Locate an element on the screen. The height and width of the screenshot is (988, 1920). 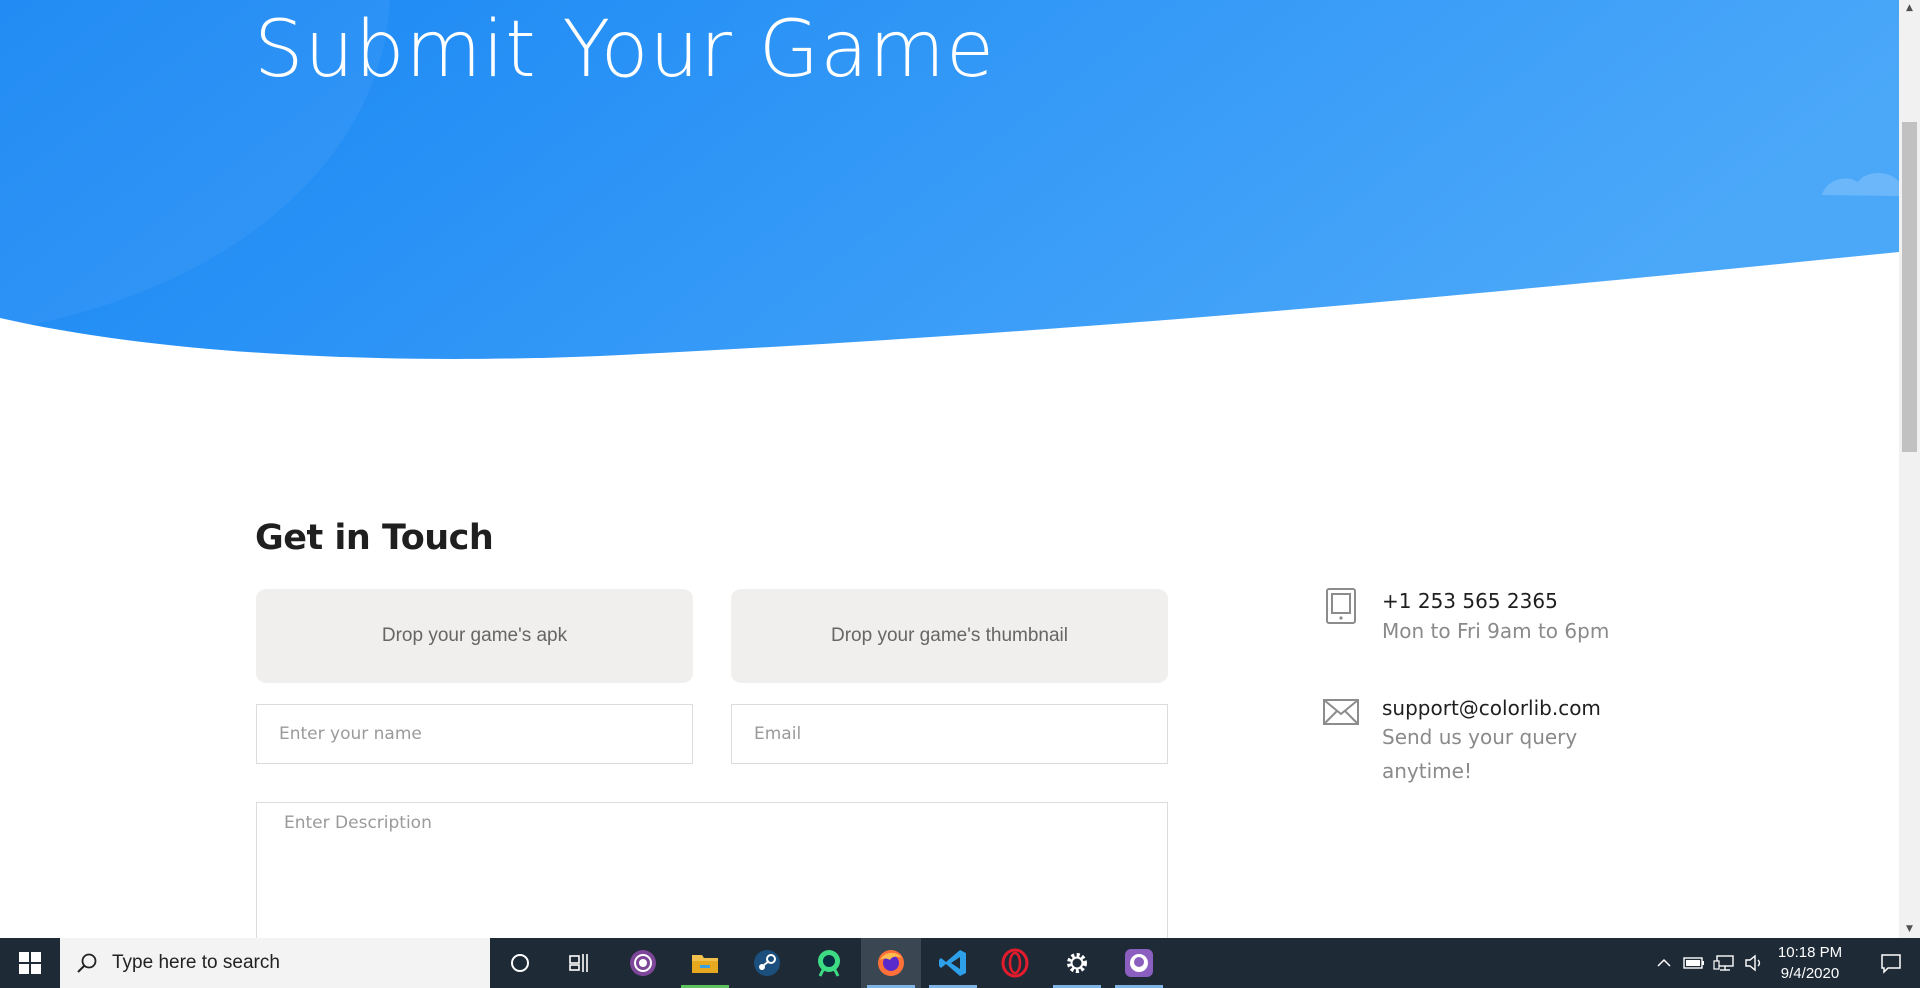
apk-drop-zone: Drop your game's apk is located at coordinates (474, 636).